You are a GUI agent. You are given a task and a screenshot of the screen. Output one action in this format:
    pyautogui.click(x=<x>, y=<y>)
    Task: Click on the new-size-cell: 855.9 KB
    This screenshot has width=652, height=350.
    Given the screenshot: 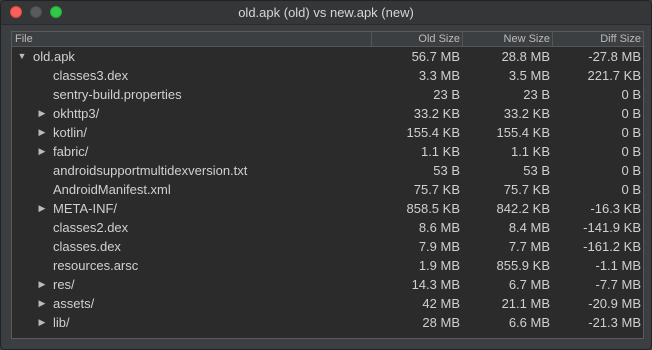 What is the action you would take?
    pyautogui.click(x=523, y=265)
    